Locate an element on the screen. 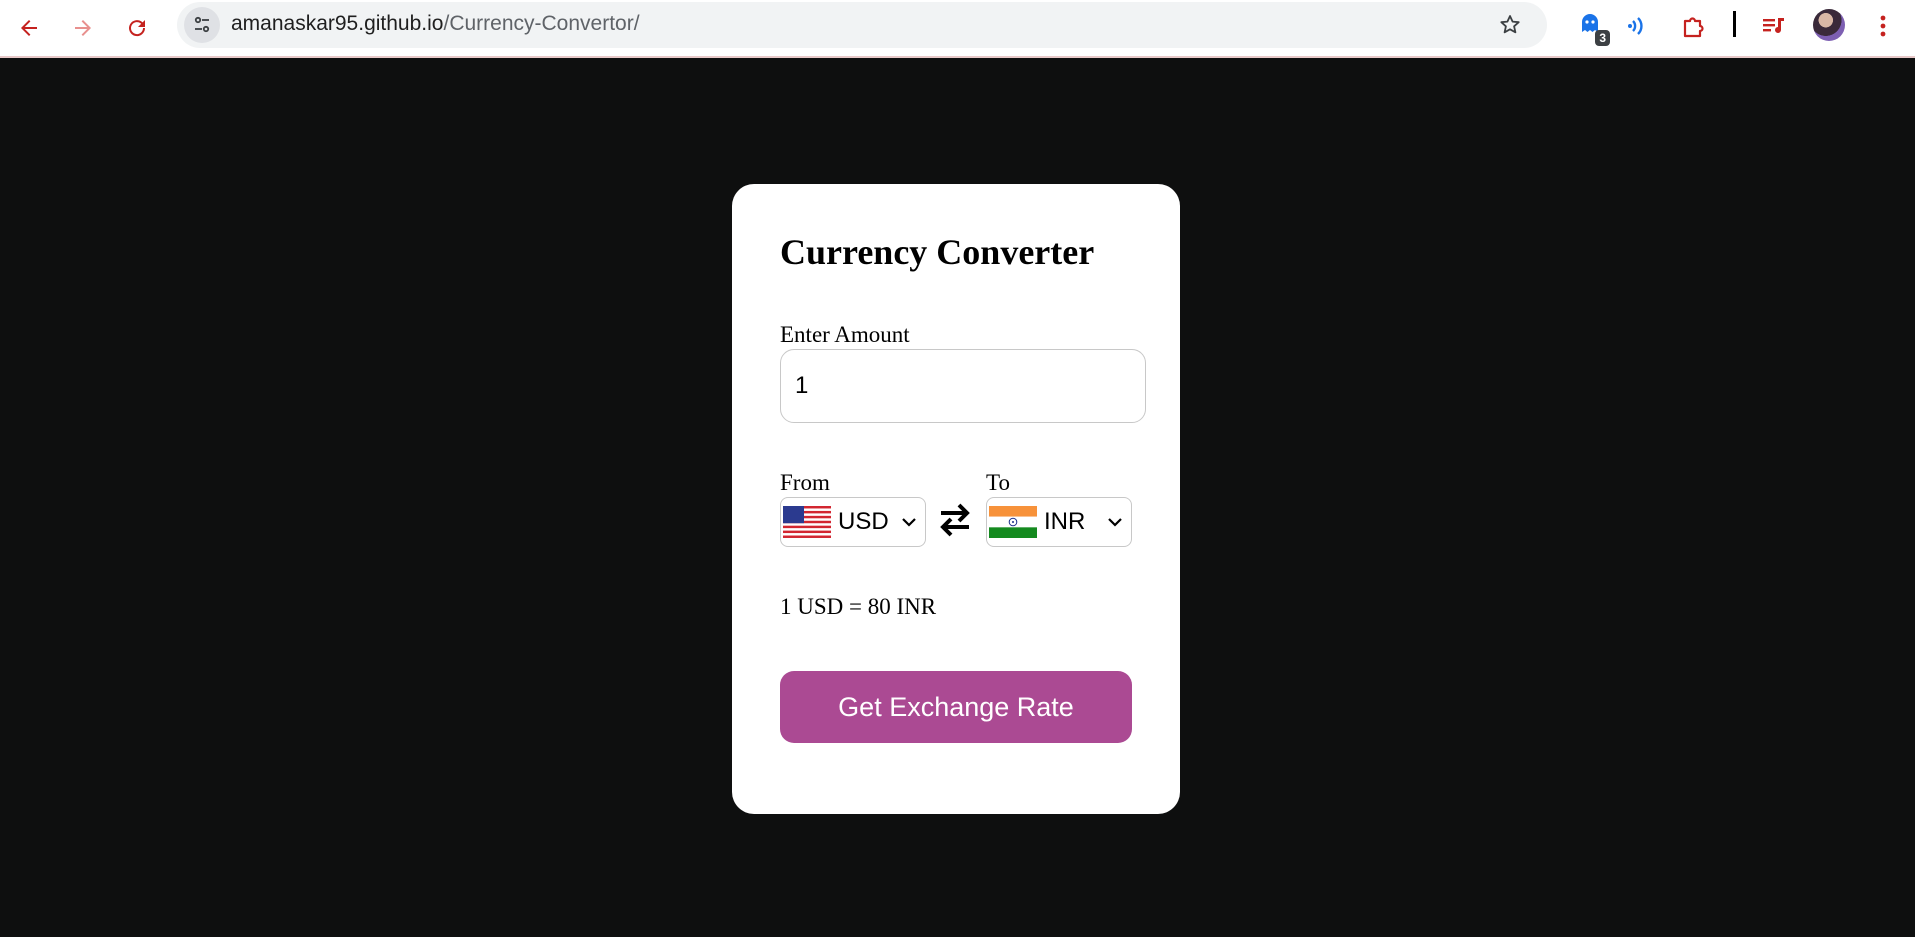  amount-label: Enter Amount is located at coordinates (845, 334).